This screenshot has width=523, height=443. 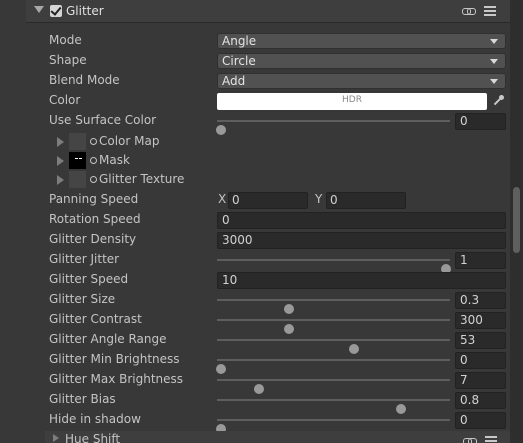 I want to click on x-label: X, so click(x=222, y=199).